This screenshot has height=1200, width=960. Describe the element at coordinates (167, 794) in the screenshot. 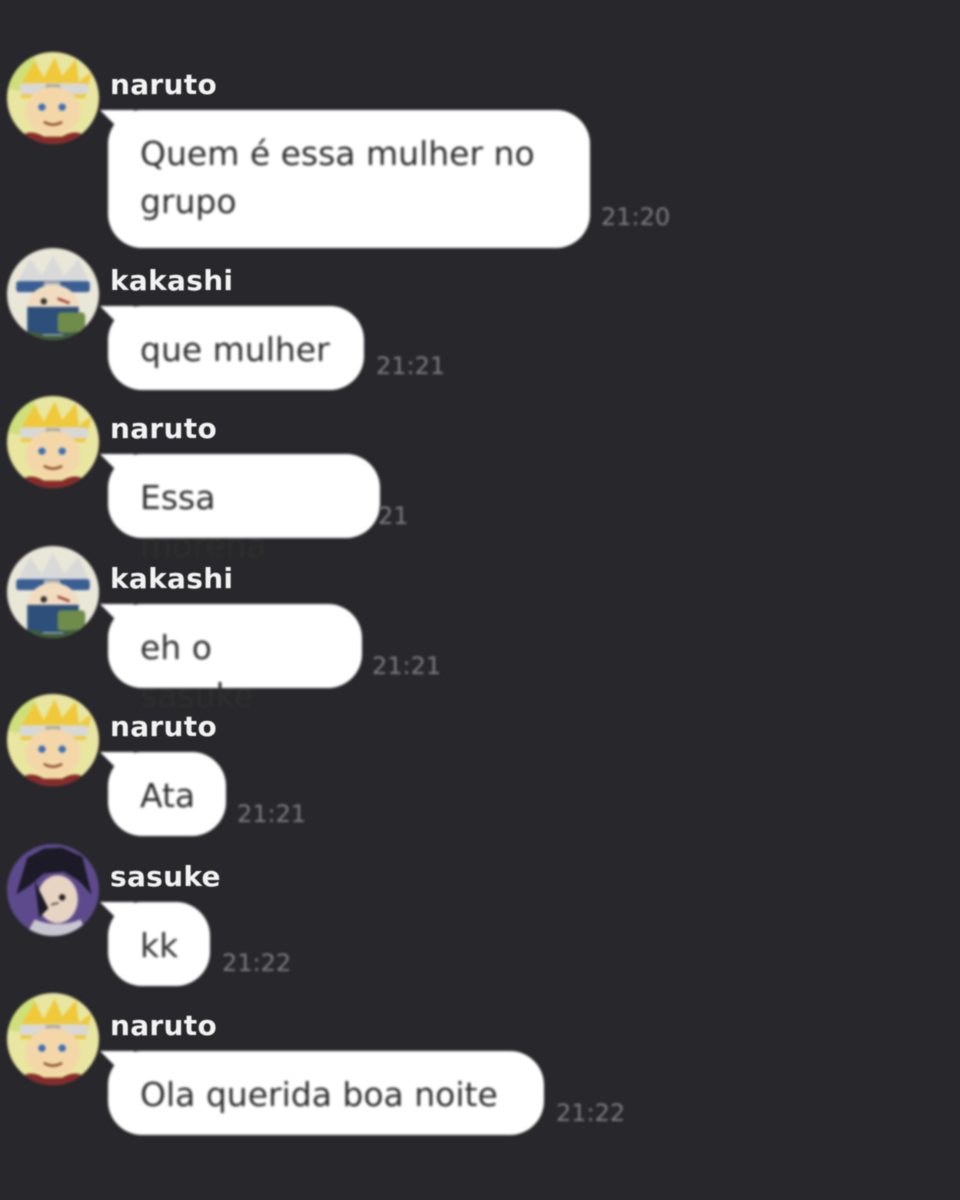

I see `message-bubble: Ata` at that location.